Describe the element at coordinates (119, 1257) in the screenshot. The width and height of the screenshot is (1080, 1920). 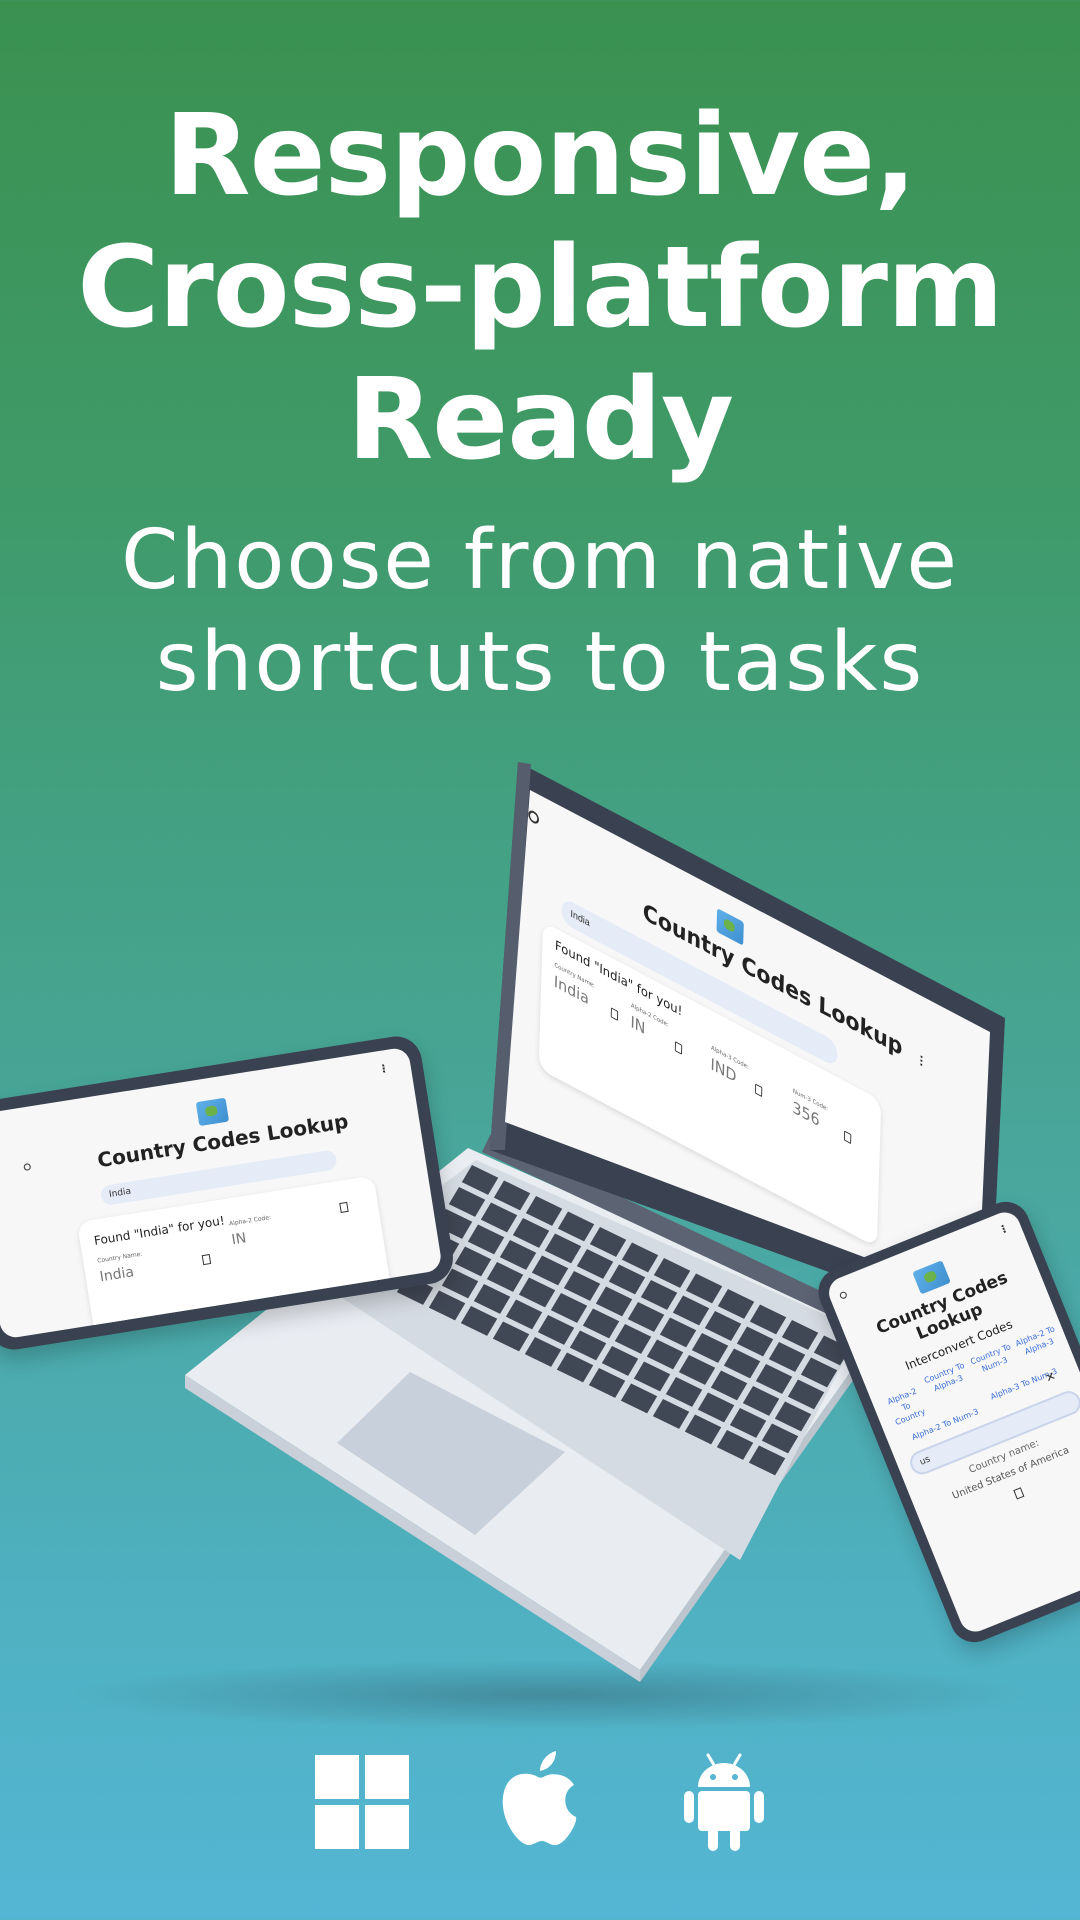
I see `country-name-label: Country Name:` at that location.